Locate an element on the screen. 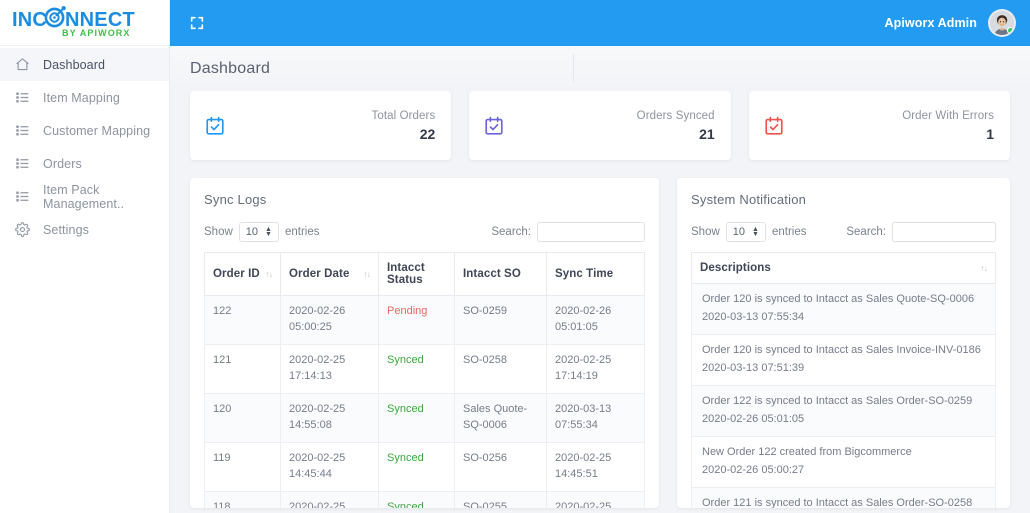 This screenshot has height=513, width=1030. cell-intacct-so: SO-0259 is located at coordinates (500, 320).